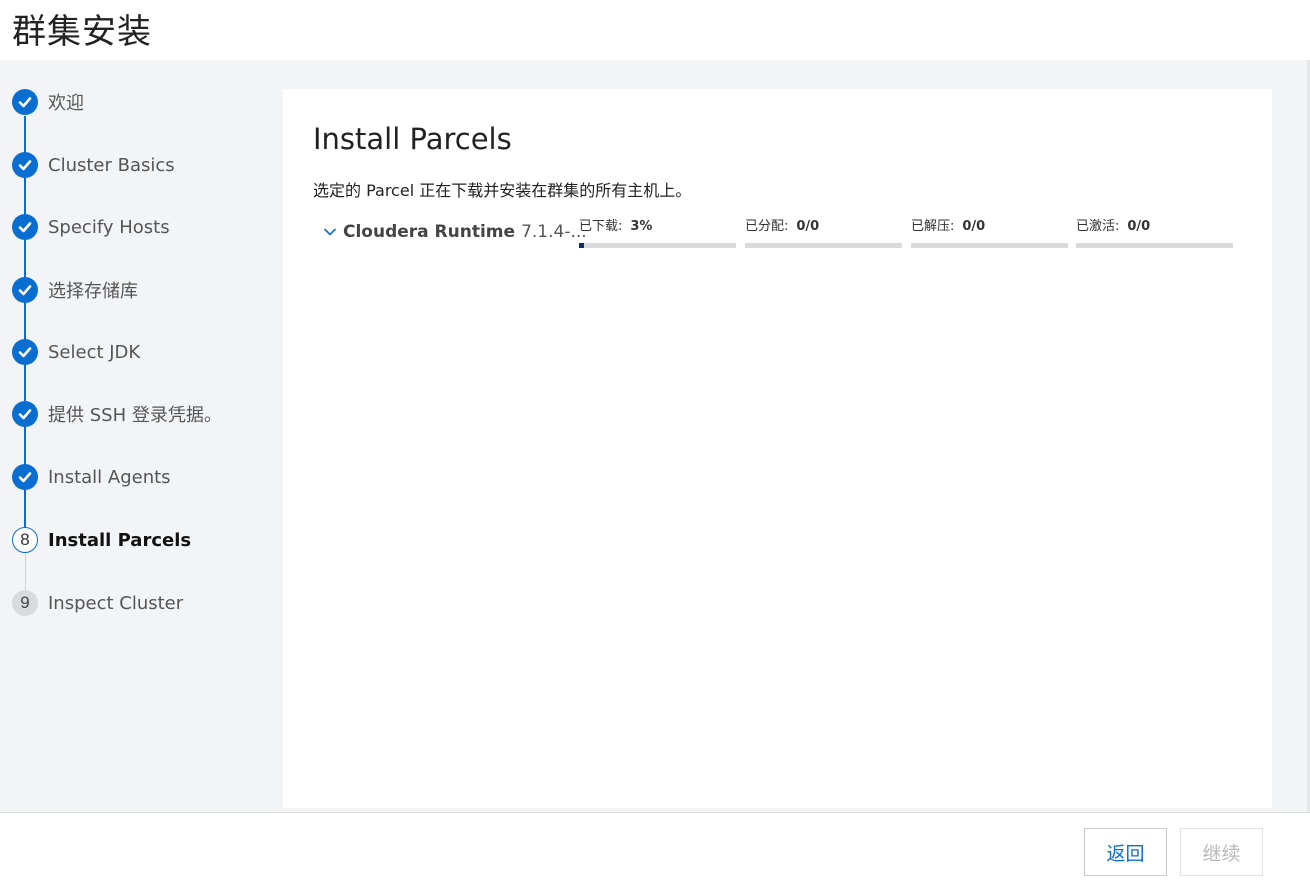  I want to click on stage-label: 已下载:, so click(601, 226).